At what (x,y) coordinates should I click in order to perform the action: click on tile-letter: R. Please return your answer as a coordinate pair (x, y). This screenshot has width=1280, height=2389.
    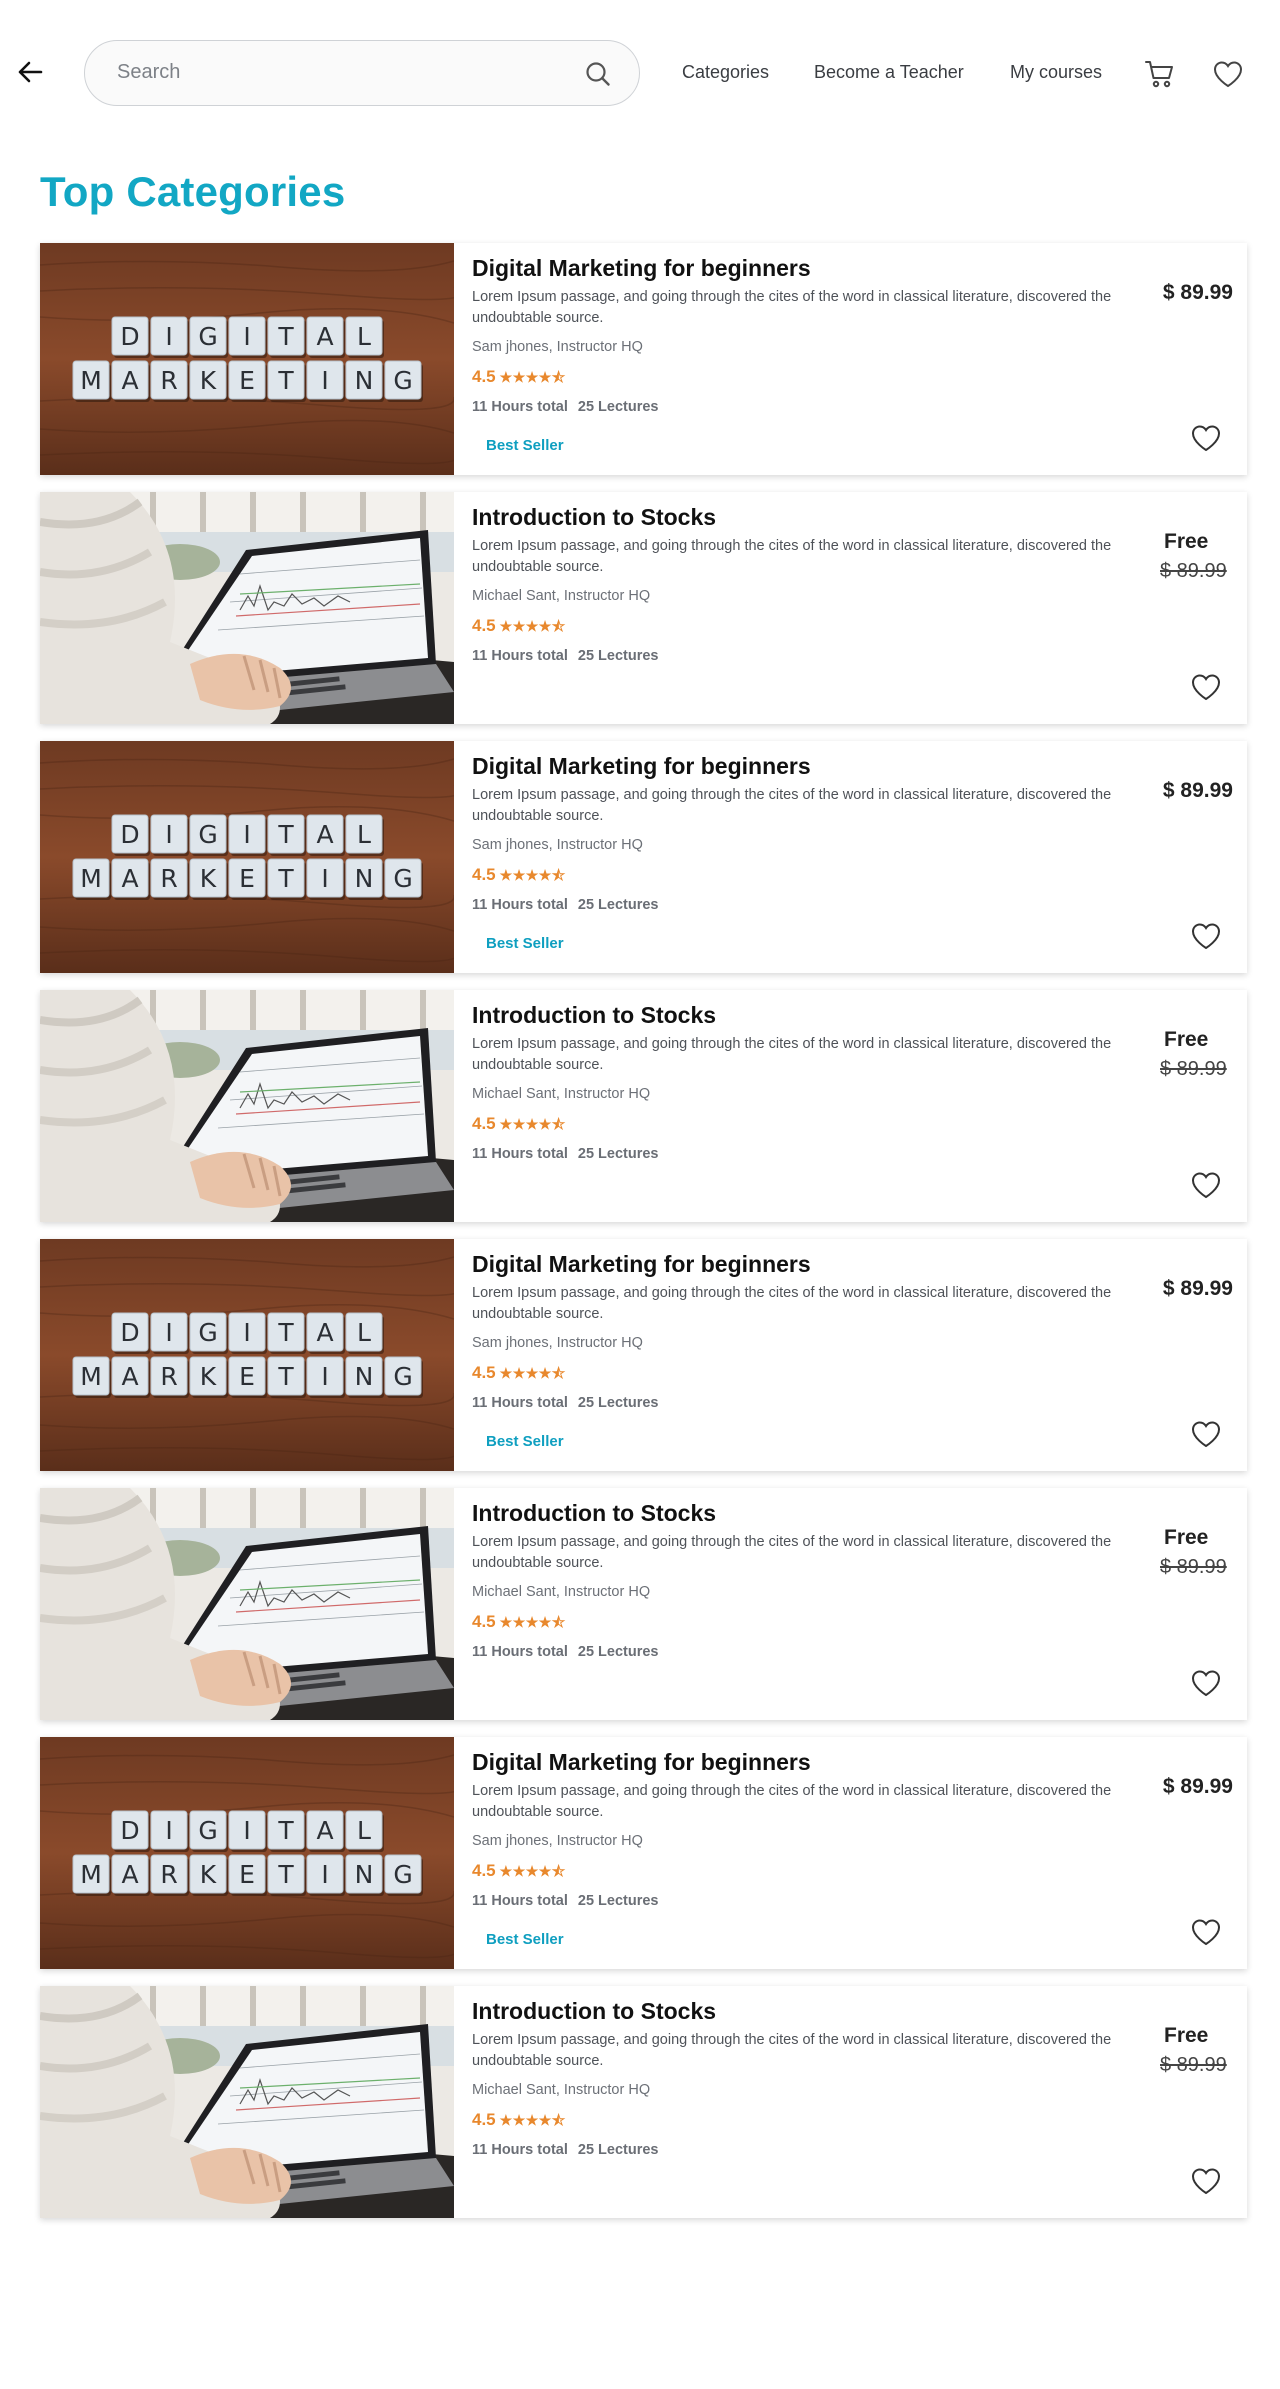
    Looking at the image, I should click on (168, 1376).